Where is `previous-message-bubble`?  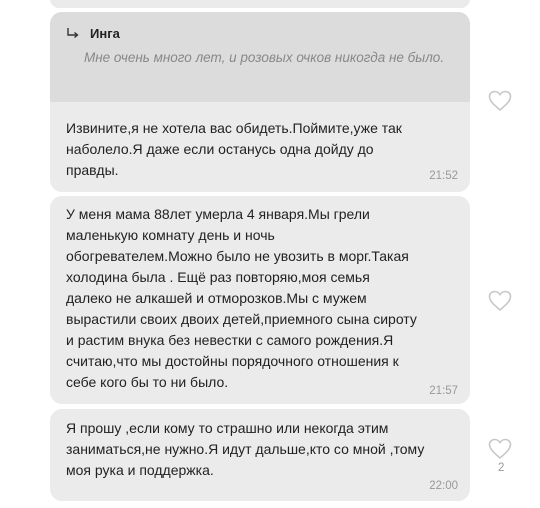
previous-message-bubble is located at coordinates (260, 4).